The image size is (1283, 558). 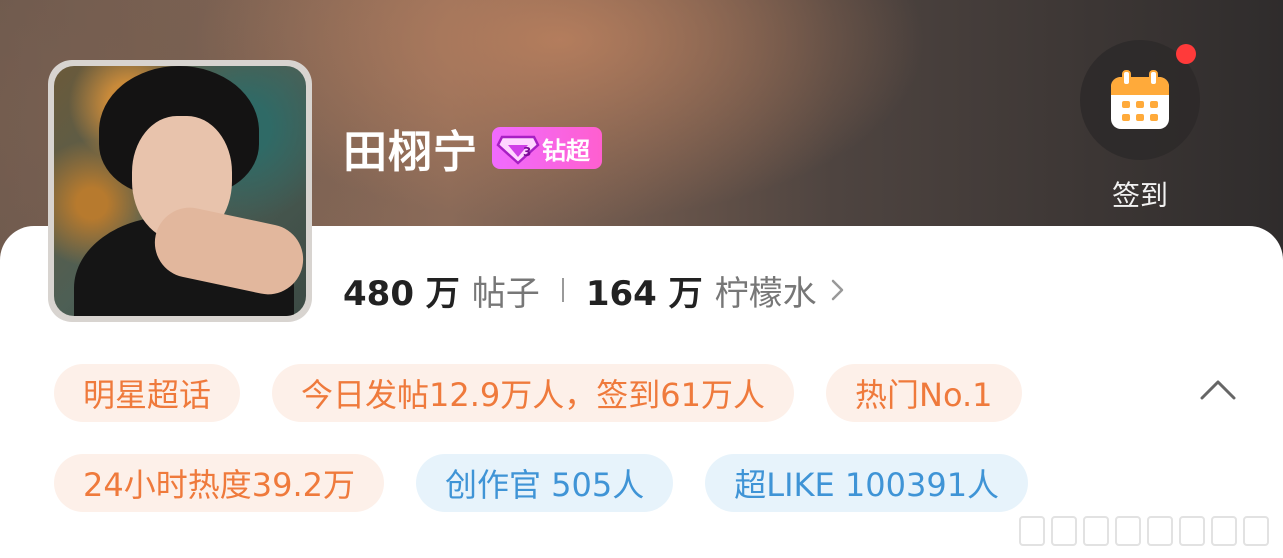 What do you see at coordinates (562, 290) in the screenshot?
I see `stats-divider` at bounding box center [562, 290].